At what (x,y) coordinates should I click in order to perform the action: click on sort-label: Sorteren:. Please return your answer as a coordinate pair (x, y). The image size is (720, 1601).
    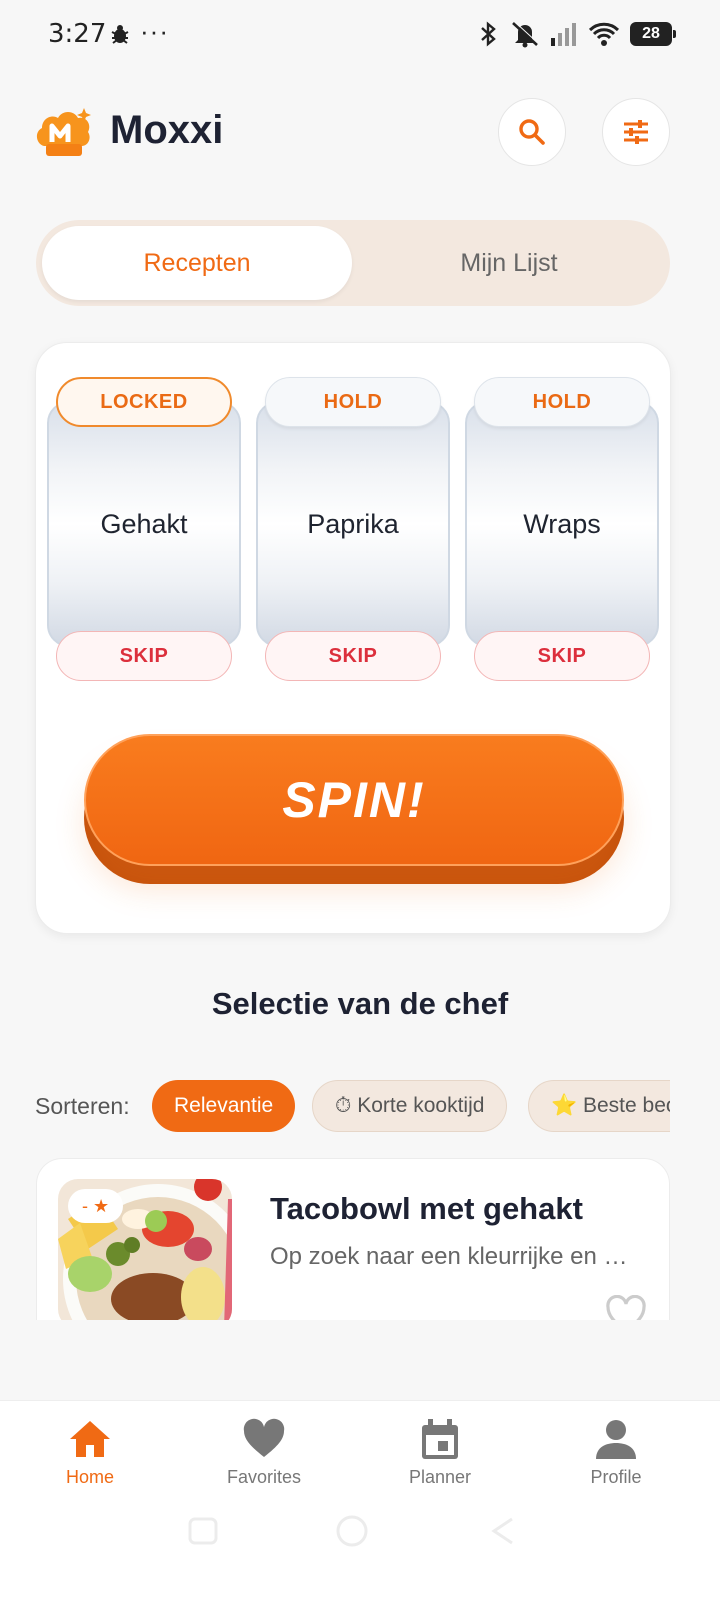
    Looking at the image, I should click on (82, 1106).